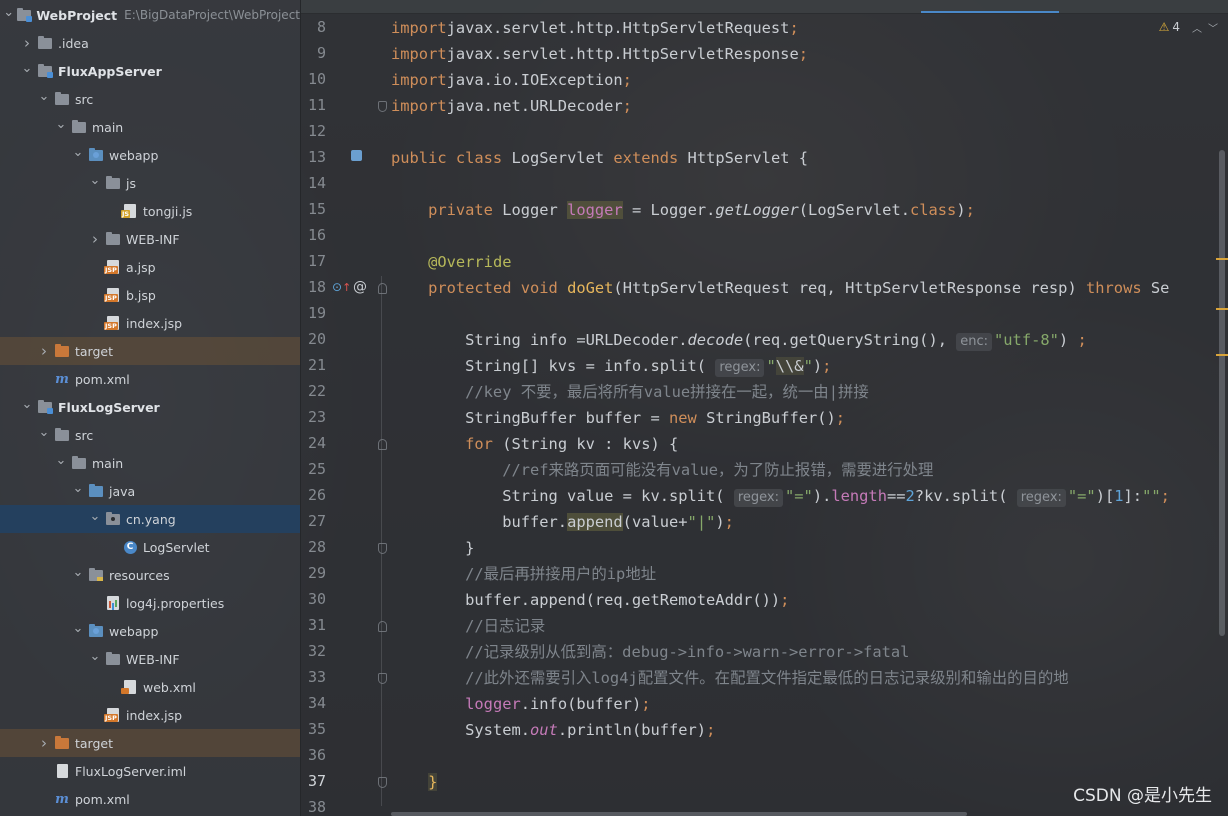  I want to click on tree-item: ⌄ WebProject E:\BigDataProject\WebProject, so click(150, 15).